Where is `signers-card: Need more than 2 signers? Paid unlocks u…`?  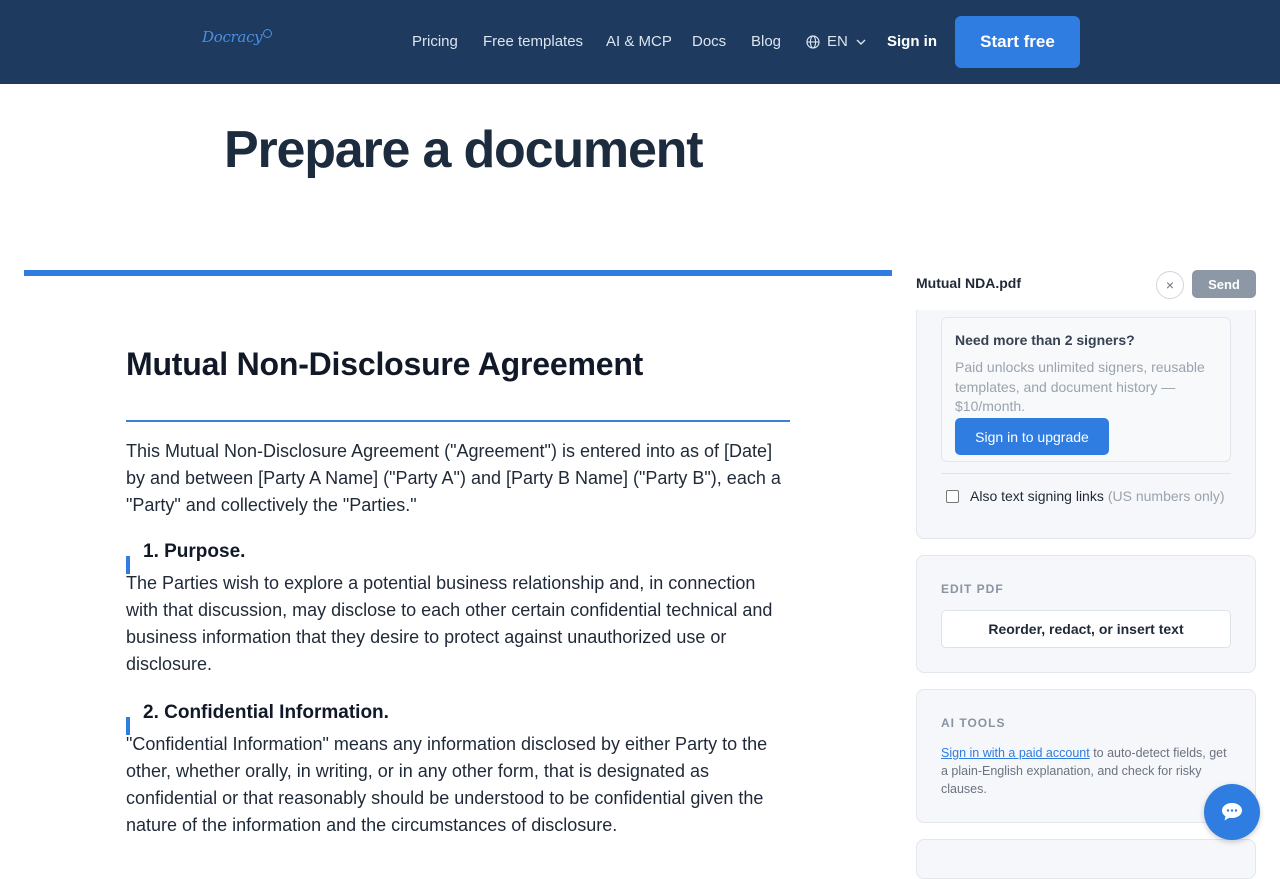 signers-card: Need more than 2 signers? Paid unlocks u… is located at coordinates (1086, 424).